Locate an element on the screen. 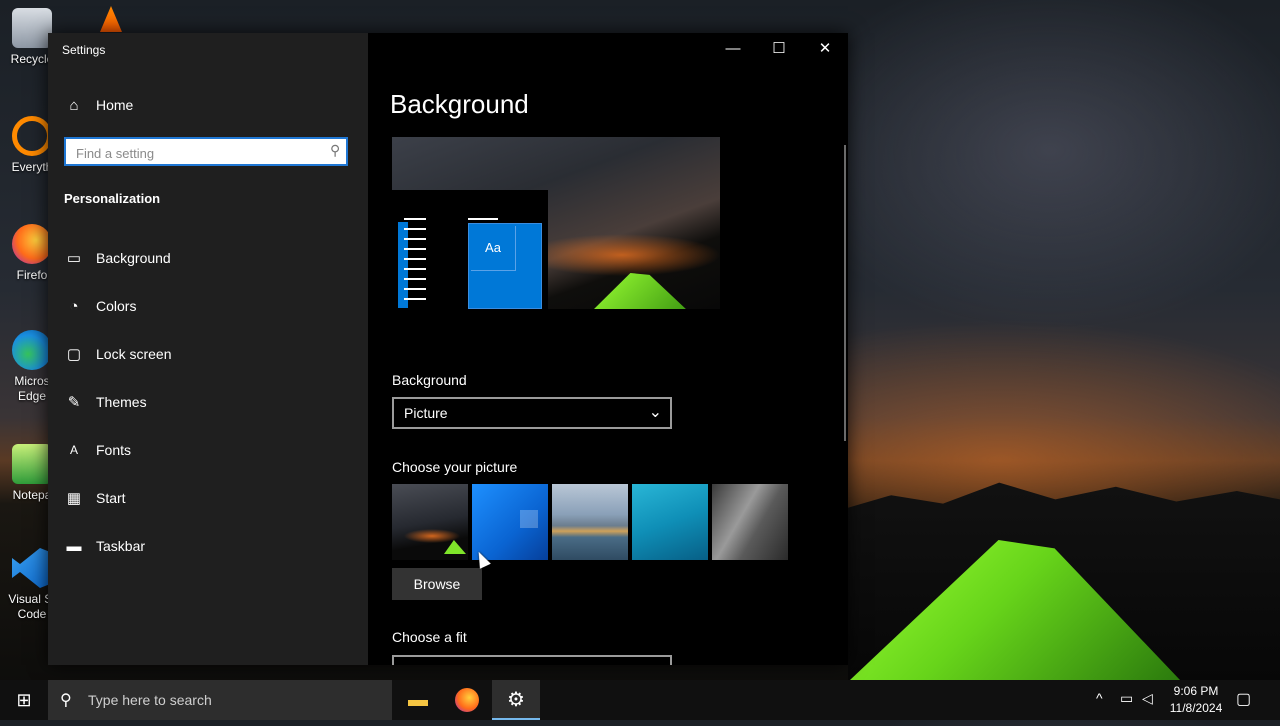  maximize-button: ☐ is located at coordinates (779, 49).